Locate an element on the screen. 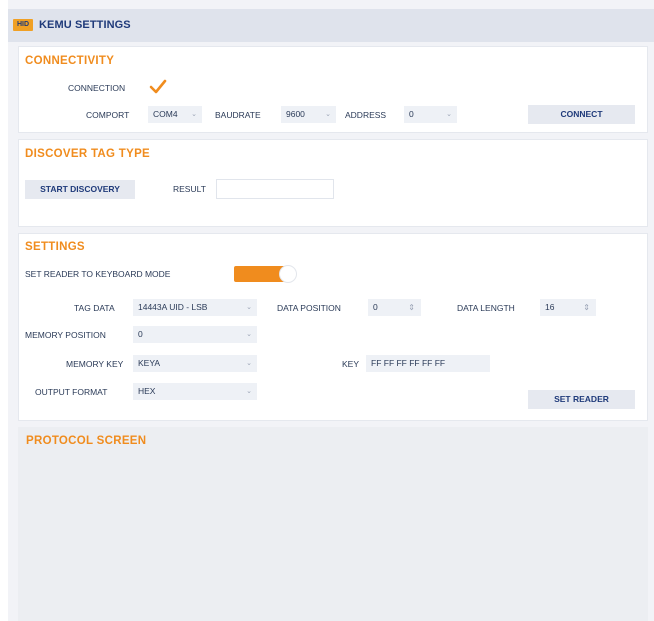  key-value: FF FF FF FF FF FF is located at coordinates (408, 363).